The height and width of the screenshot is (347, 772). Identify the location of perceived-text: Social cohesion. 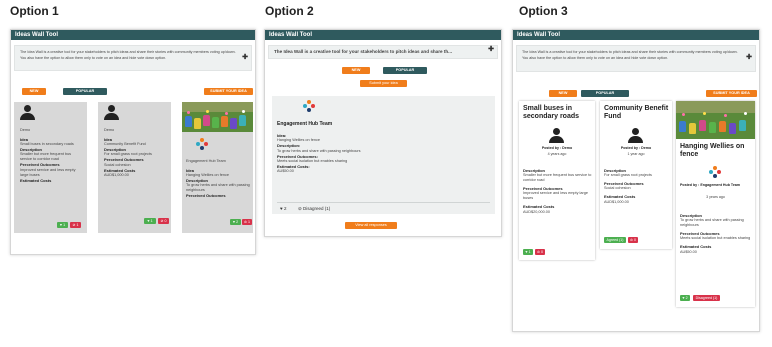
(617, 188).